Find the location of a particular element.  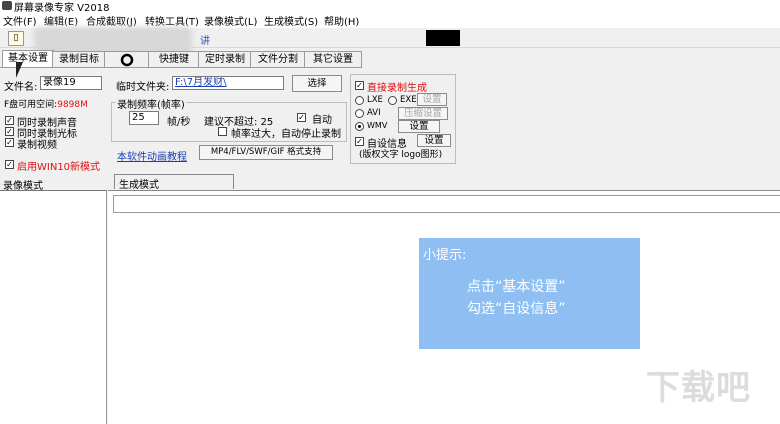

fps-auto-label: 自动 is located at coordinates (322, 120).